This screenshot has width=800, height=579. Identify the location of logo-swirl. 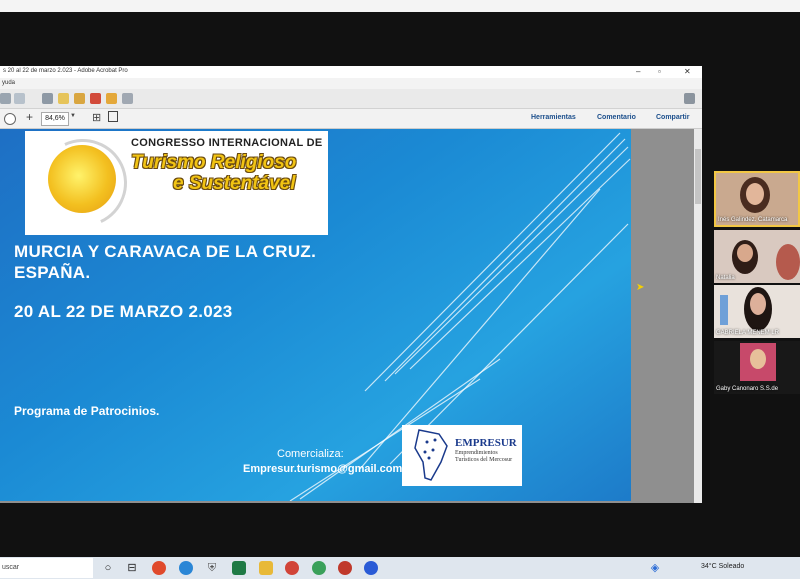
(83, 184).